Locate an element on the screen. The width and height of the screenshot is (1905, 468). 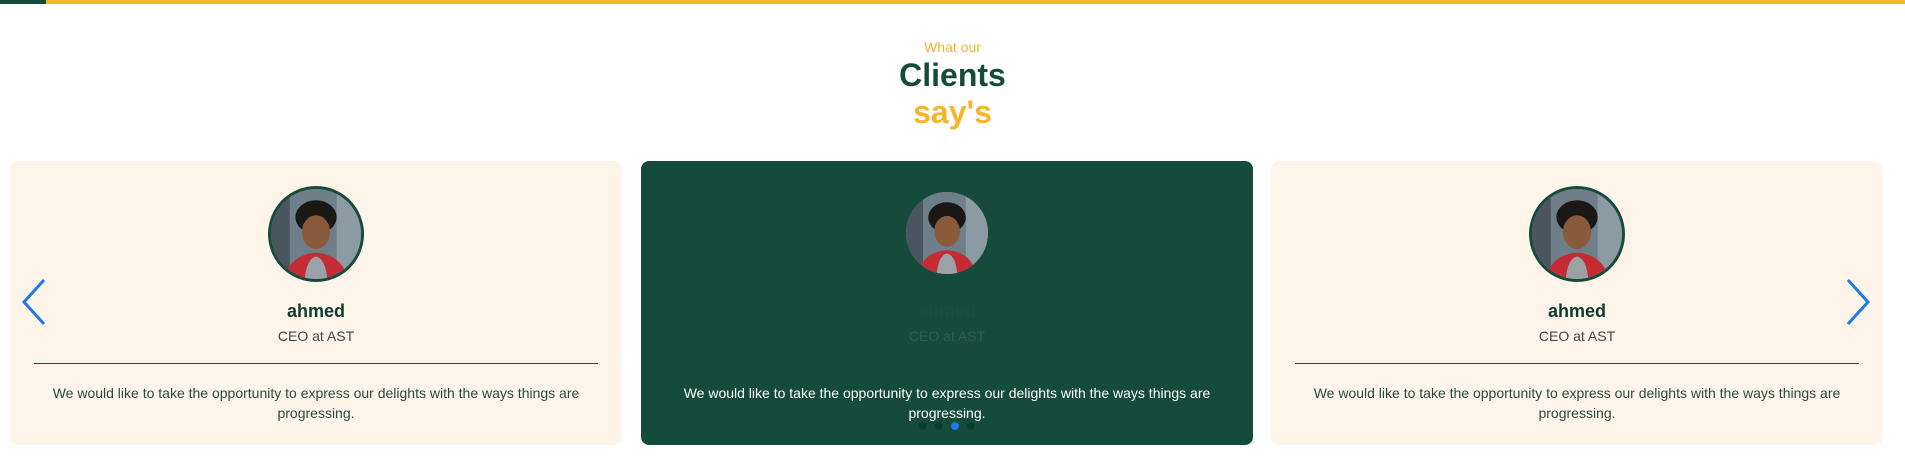
carousel-next-button is located at coordinates (1858, 302).